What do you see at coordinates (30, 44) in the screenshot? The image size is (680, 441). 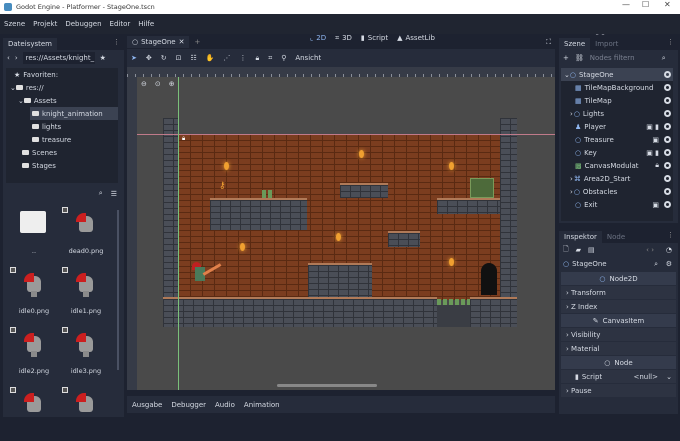 I see `tab-dateisystem: Dateisystem` at bounding box center [30, 44].